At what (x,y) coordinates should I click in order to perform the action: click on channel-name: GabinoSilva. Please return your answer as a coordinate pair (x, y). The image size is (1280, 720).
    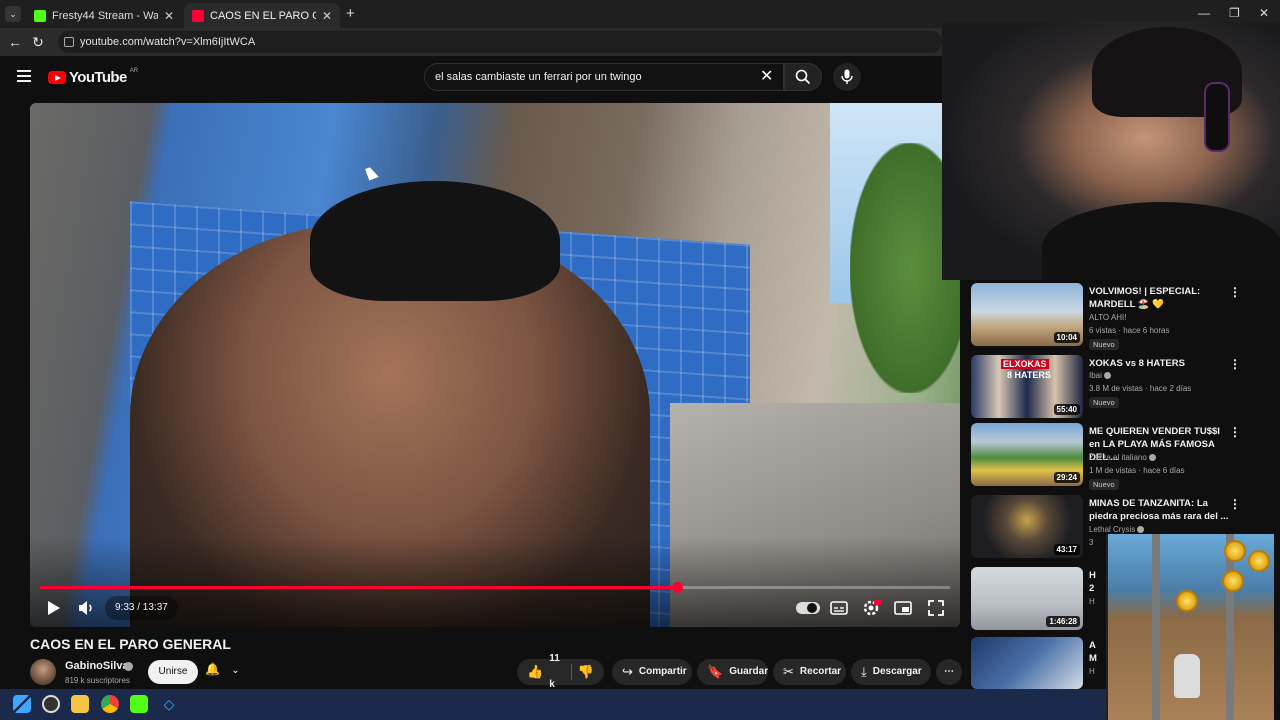
    Looking at the image, I should click on (97, 666).